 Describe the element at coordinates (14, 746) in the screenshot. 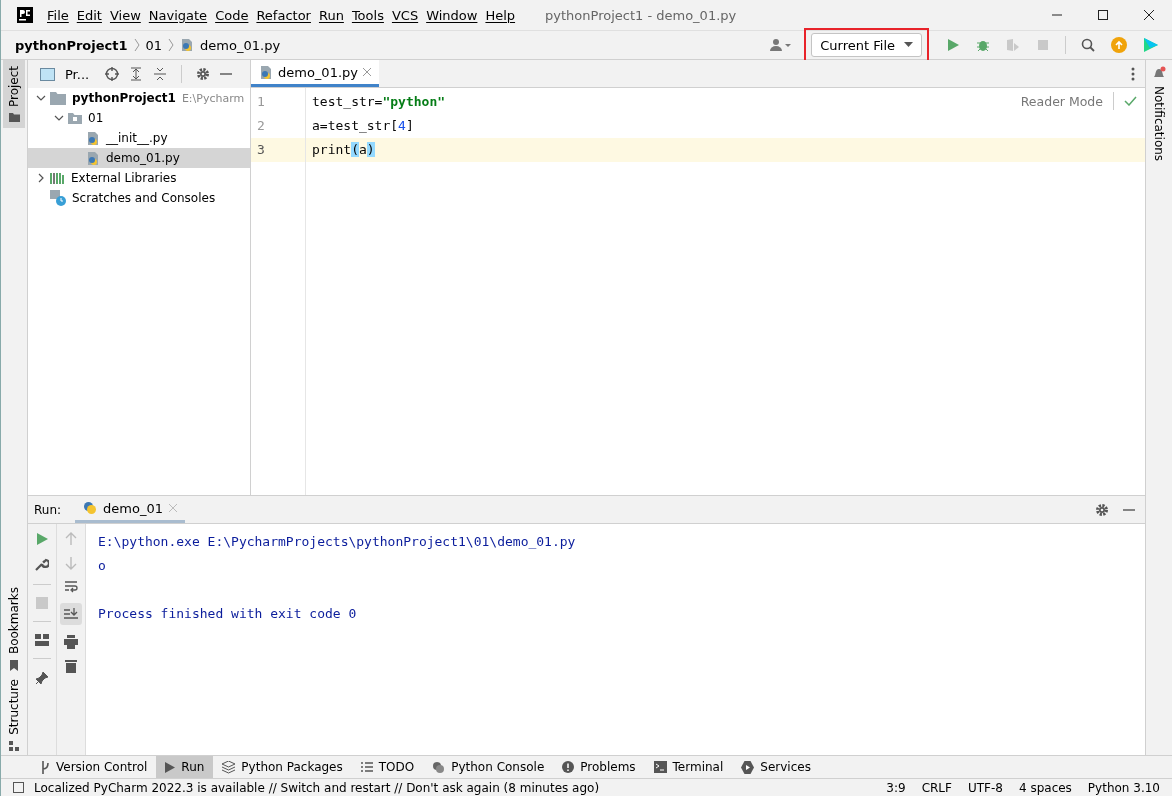

I see `structure-icon` at that location.